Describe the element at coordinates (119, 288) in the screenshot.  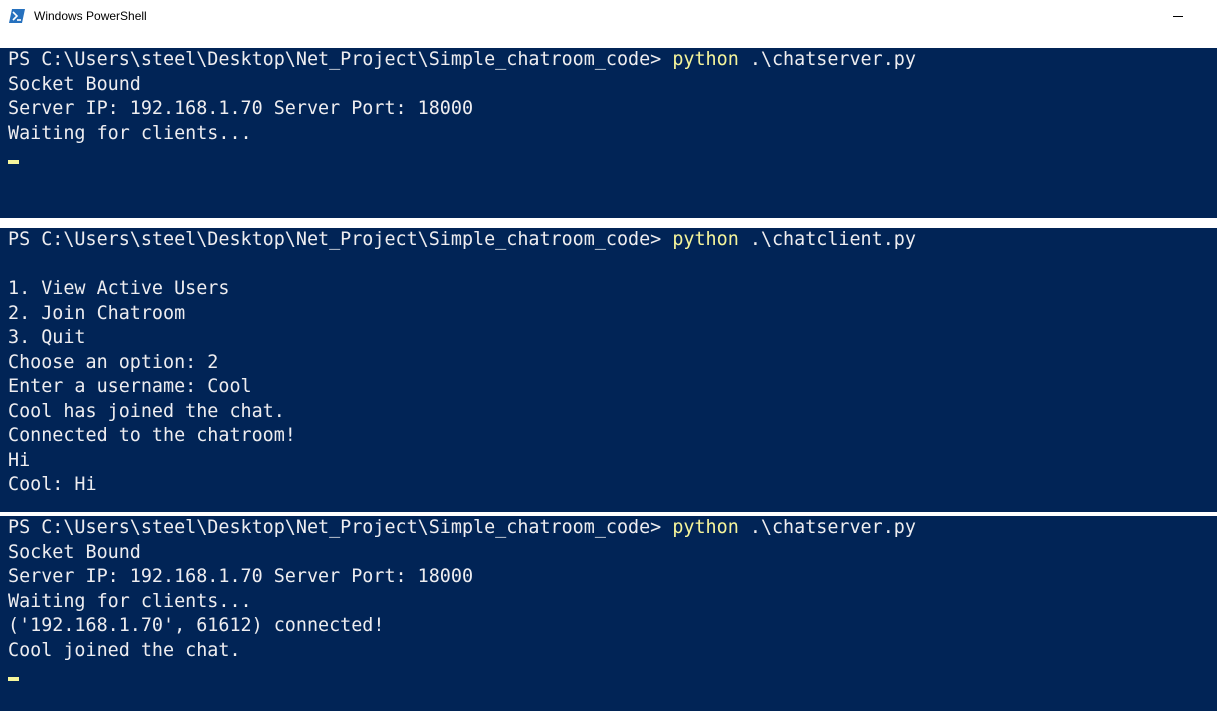
I see `menu-option: 1. View Active Users` at that location.